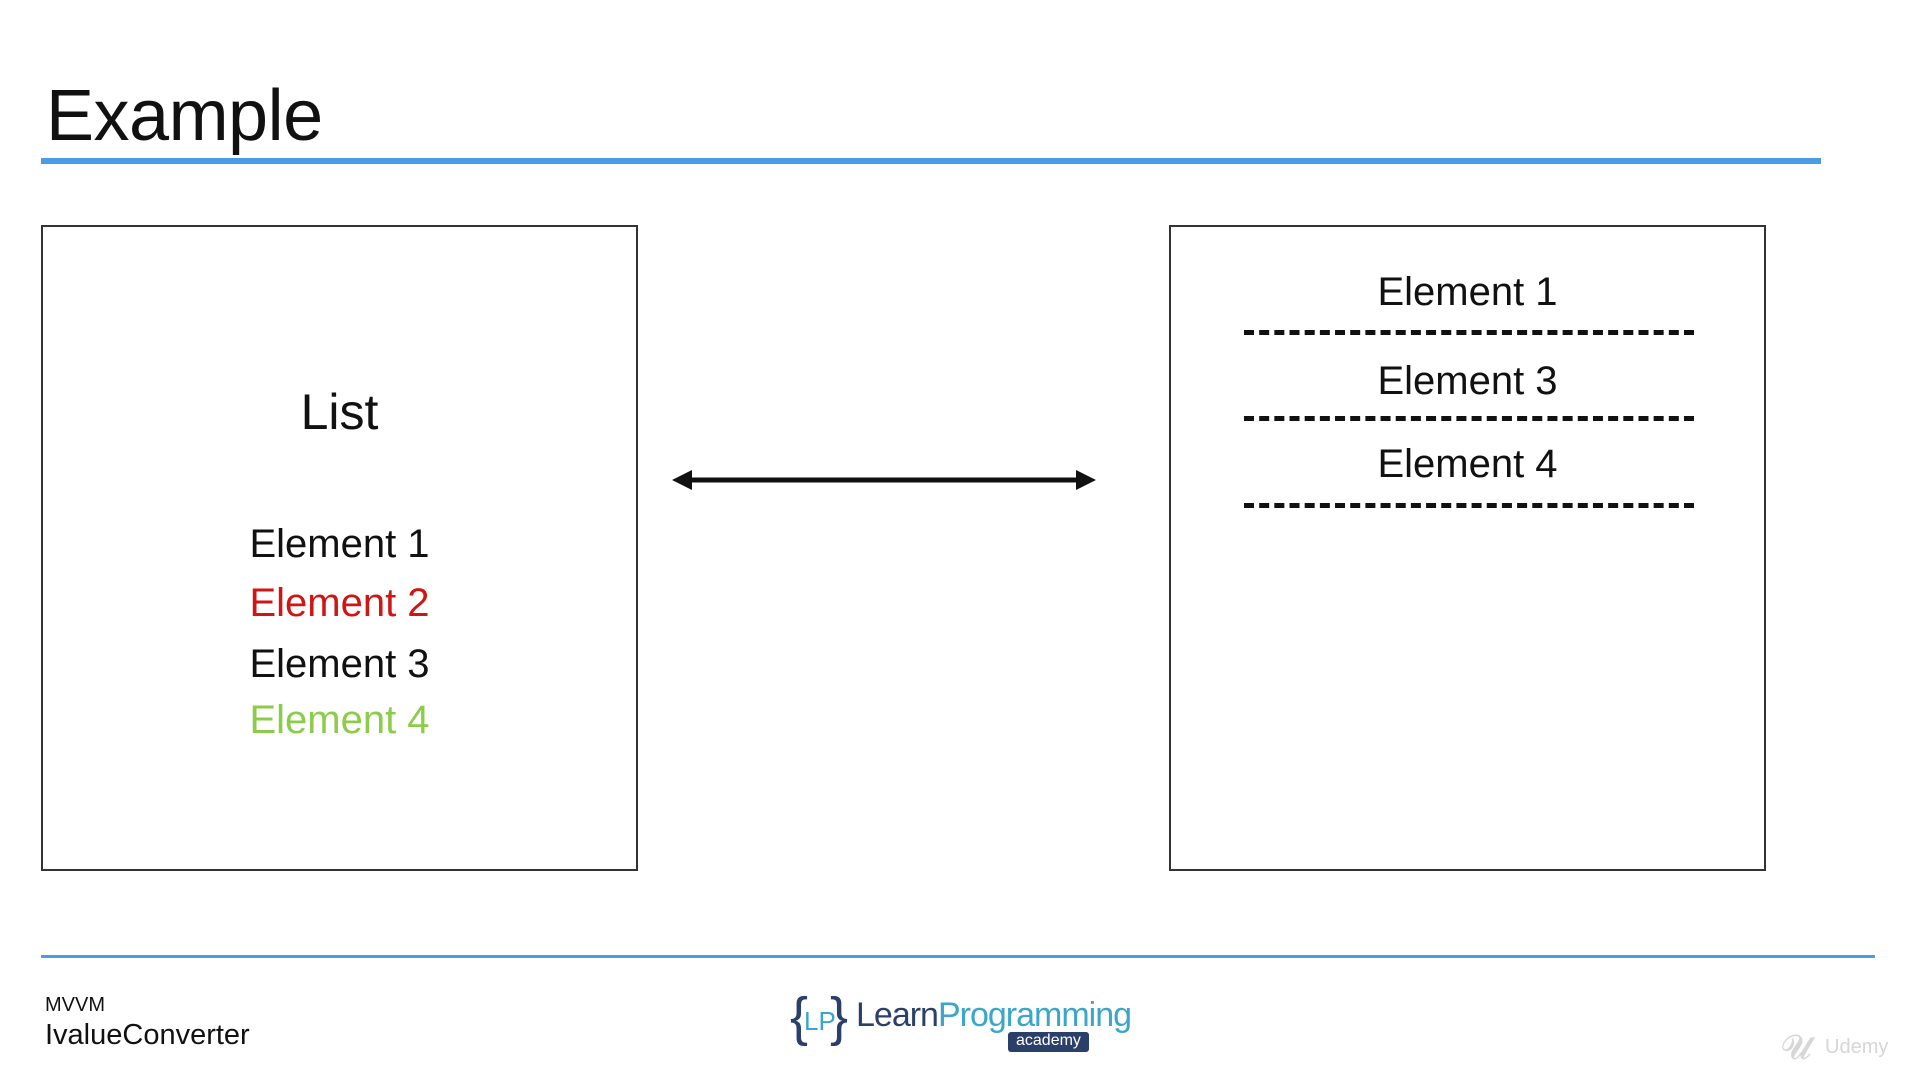  Describe the element at coordinates (1034, 1015) in the screenshot. I see `logo-programming: Programming` at that location.